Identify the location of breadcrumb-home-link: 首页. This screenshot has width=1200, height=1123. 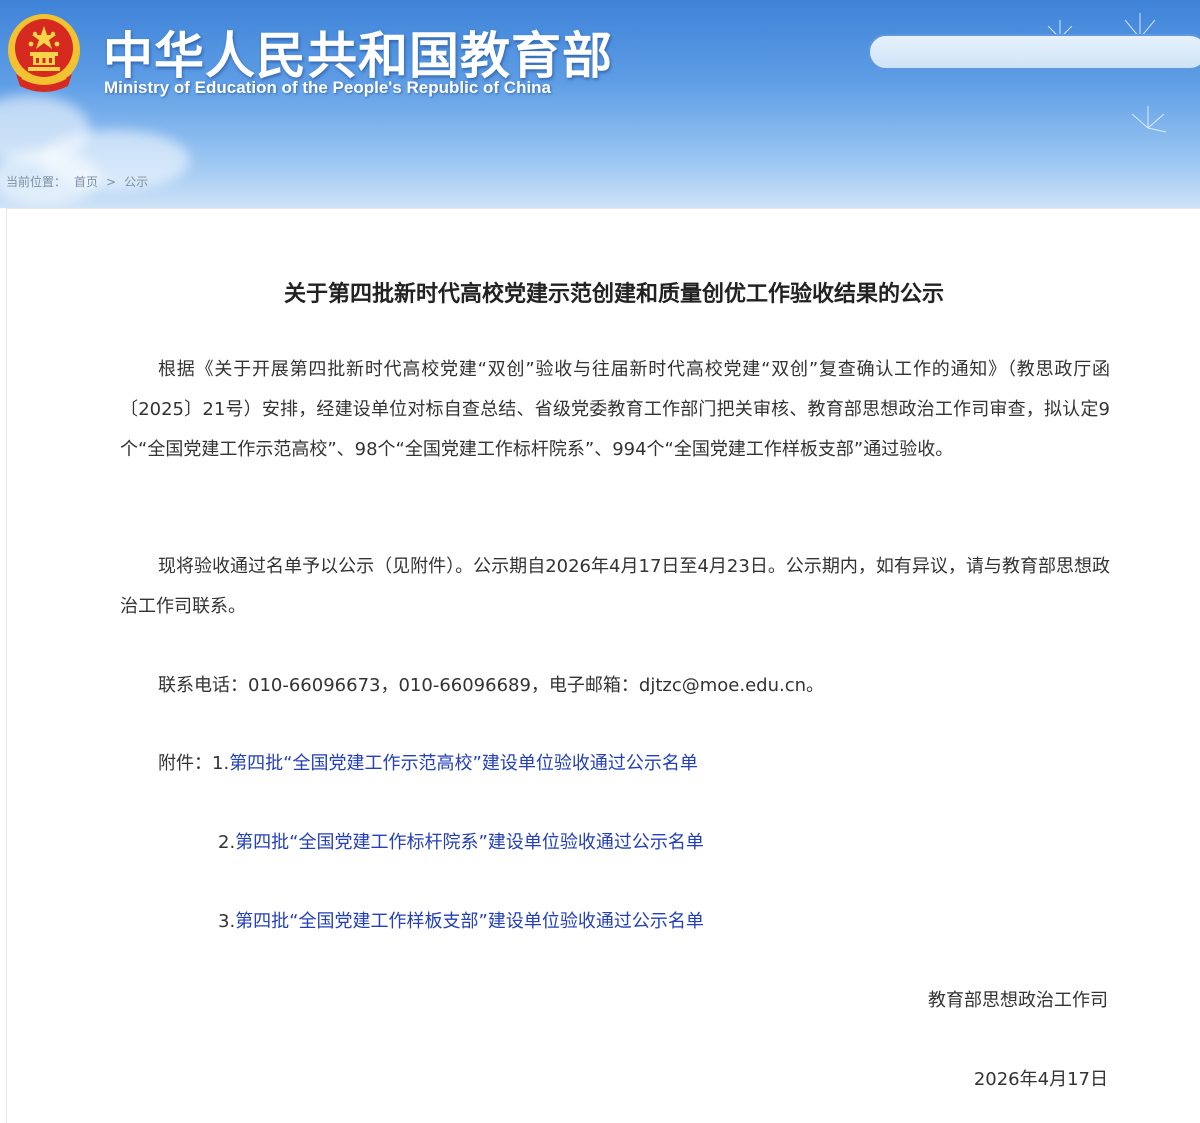
(86, 182).